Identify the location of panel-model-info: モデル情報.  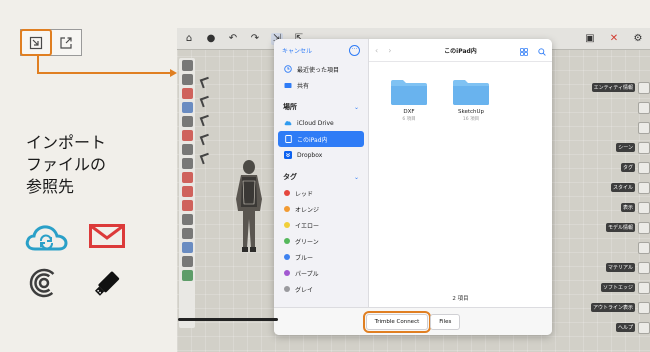
(615, 227).